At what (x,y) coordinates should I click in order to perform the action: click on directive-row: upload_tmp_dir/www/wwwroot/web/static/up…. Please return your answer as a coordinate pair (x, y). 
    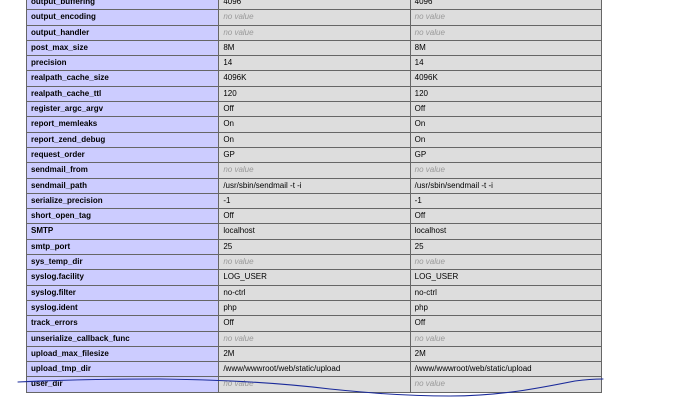
    Looking at the image, I should click on (314, 369).